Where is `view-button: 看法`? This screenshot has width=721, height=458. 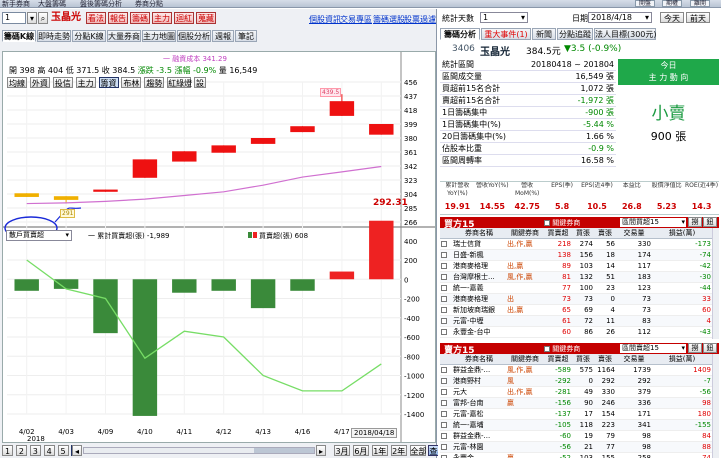
view-button: 看法 is located at coordinates (96, 18).